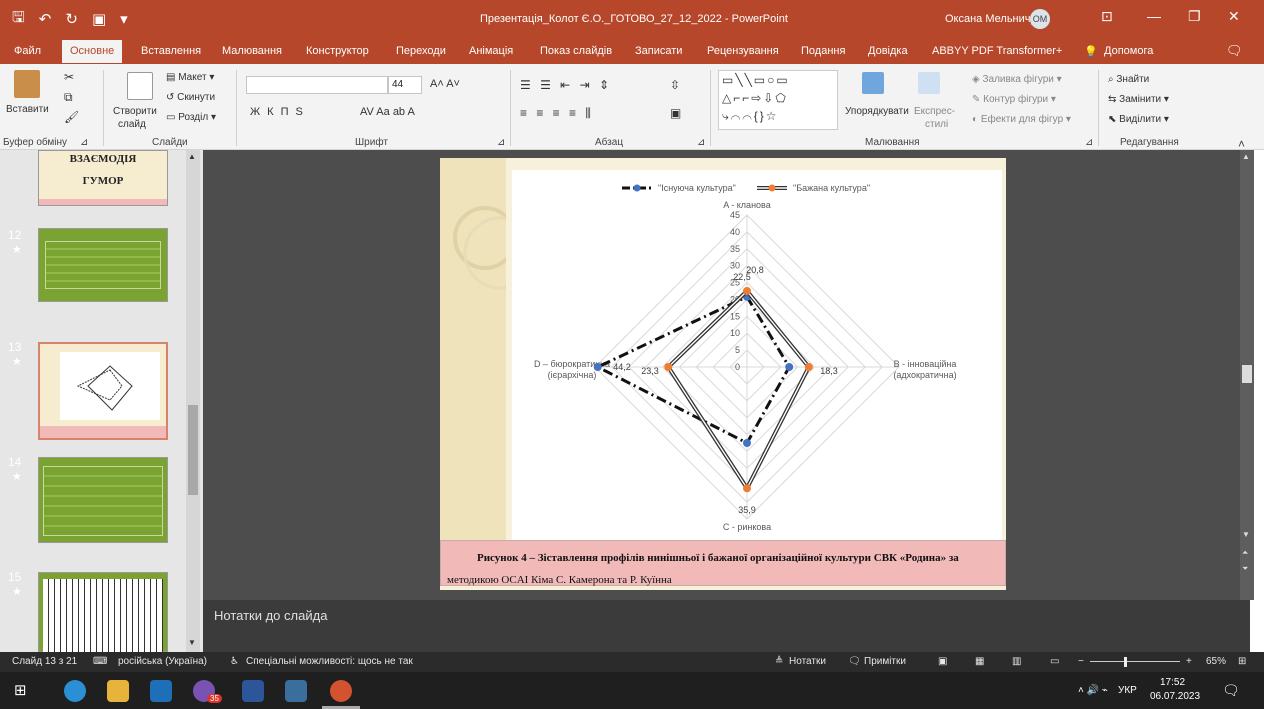 Image resolution: width=1264 pixels, height=709 pixels. I want to click on tab-record: Записати, so click(658, 51).